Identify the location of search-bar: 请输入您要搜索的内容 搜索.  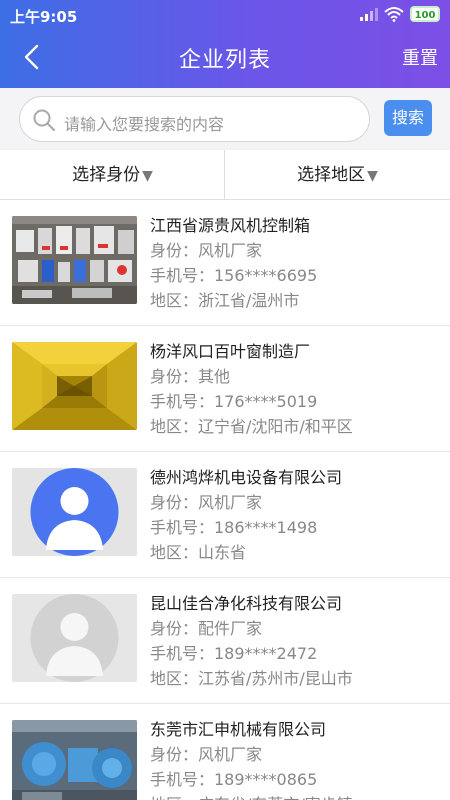
(225, 118).